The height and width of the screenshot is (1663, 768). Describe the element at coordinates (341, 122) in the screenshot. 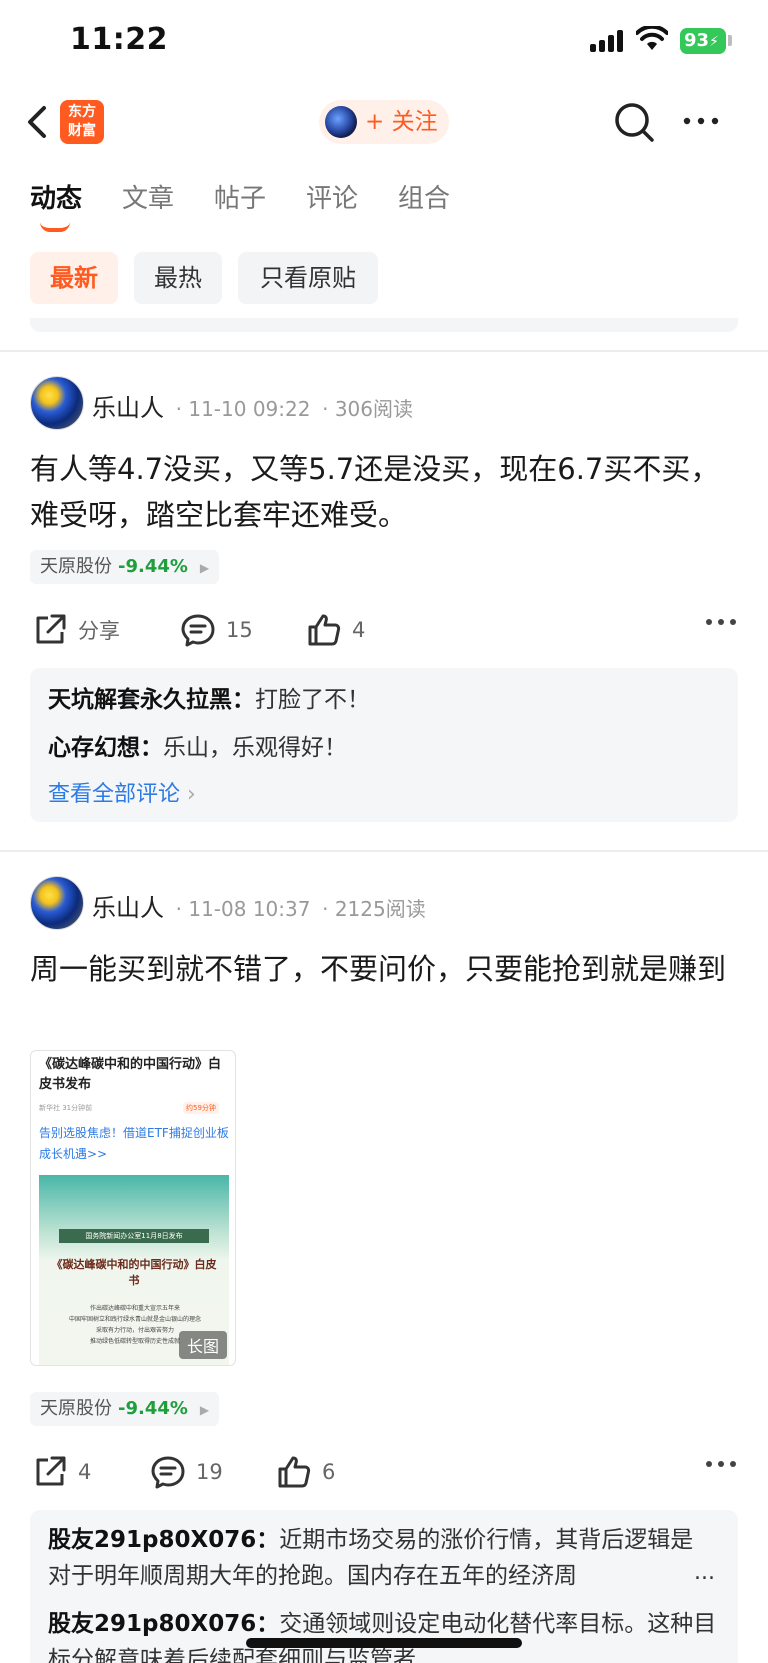

I see `profile-avatar` at that location.